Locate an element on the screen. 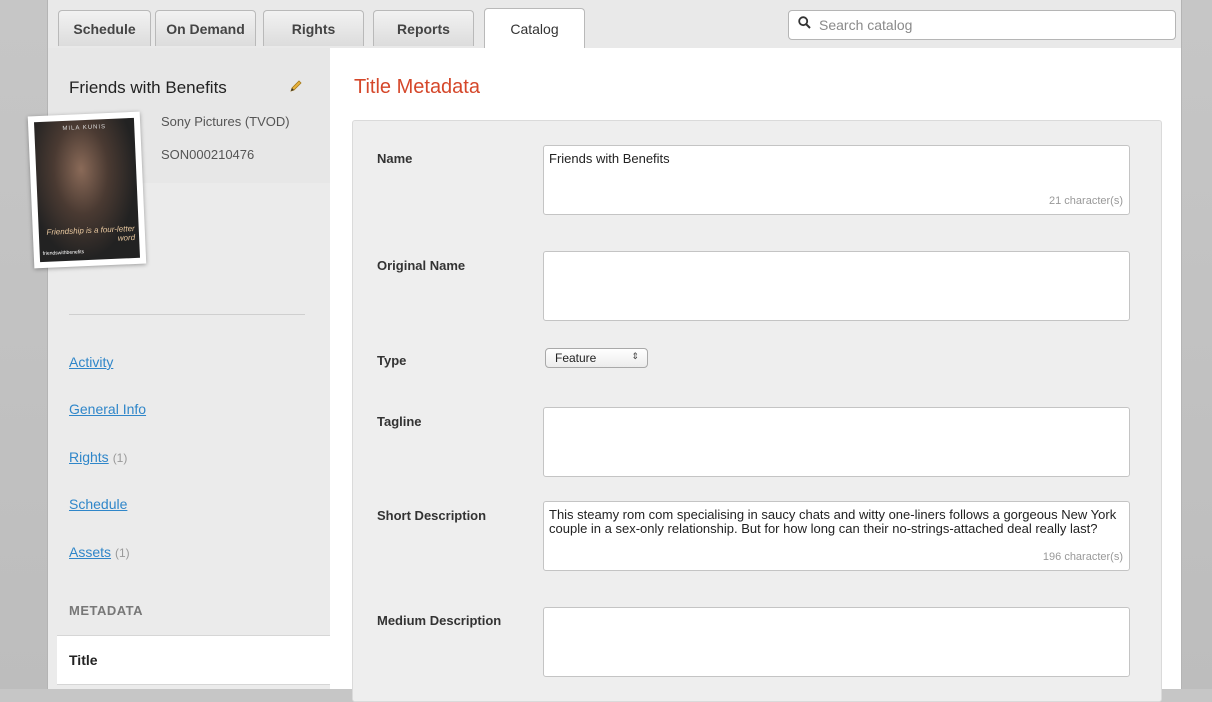 Image resolution: width=1212 pixels, height=702 pixels. sidebar-item-activity: Activity is located at coordinates (91, 362).